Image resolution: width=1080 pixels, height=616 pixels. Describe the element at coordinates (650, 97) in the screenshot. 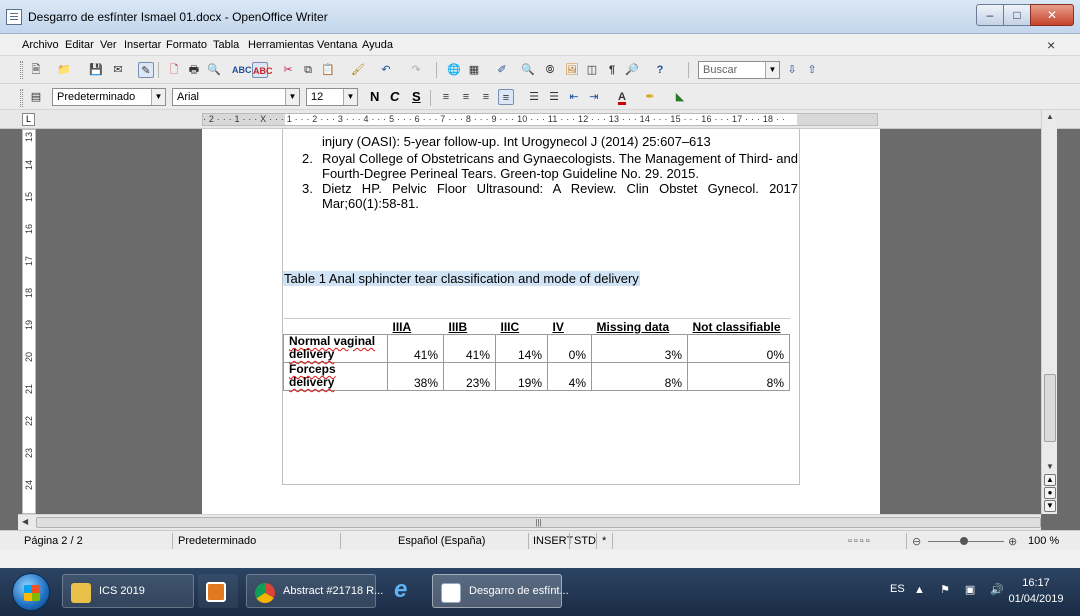

I see `highlighting-icon: ✒` at that location.